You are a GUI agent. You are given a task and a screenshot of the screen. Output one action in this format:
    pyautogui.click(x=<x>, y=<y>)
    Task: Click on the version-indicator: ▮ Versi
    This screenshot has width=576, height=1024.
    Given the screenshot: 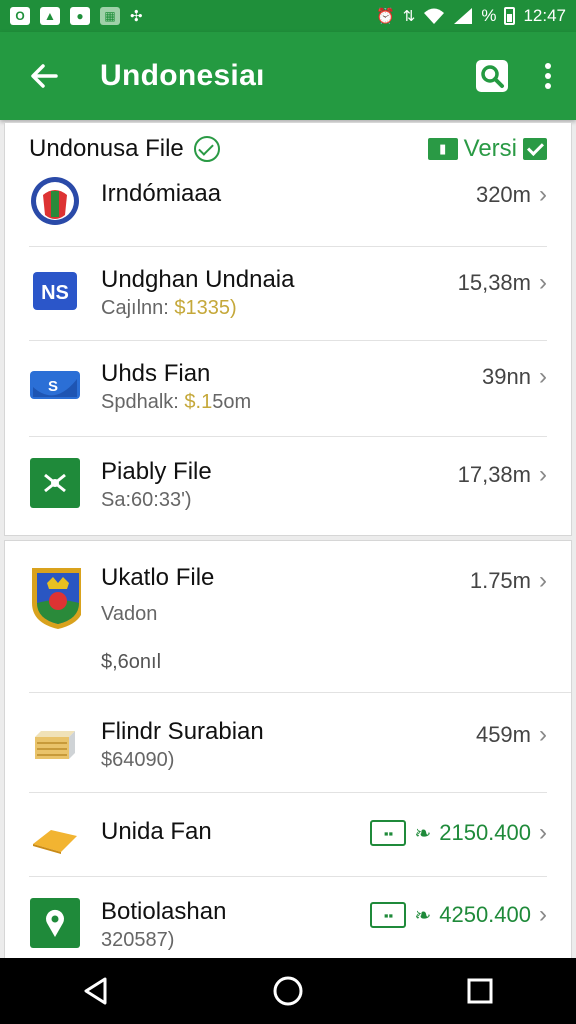 What is the action you would take?
    pyautogui.click(x=487, y=149)
    